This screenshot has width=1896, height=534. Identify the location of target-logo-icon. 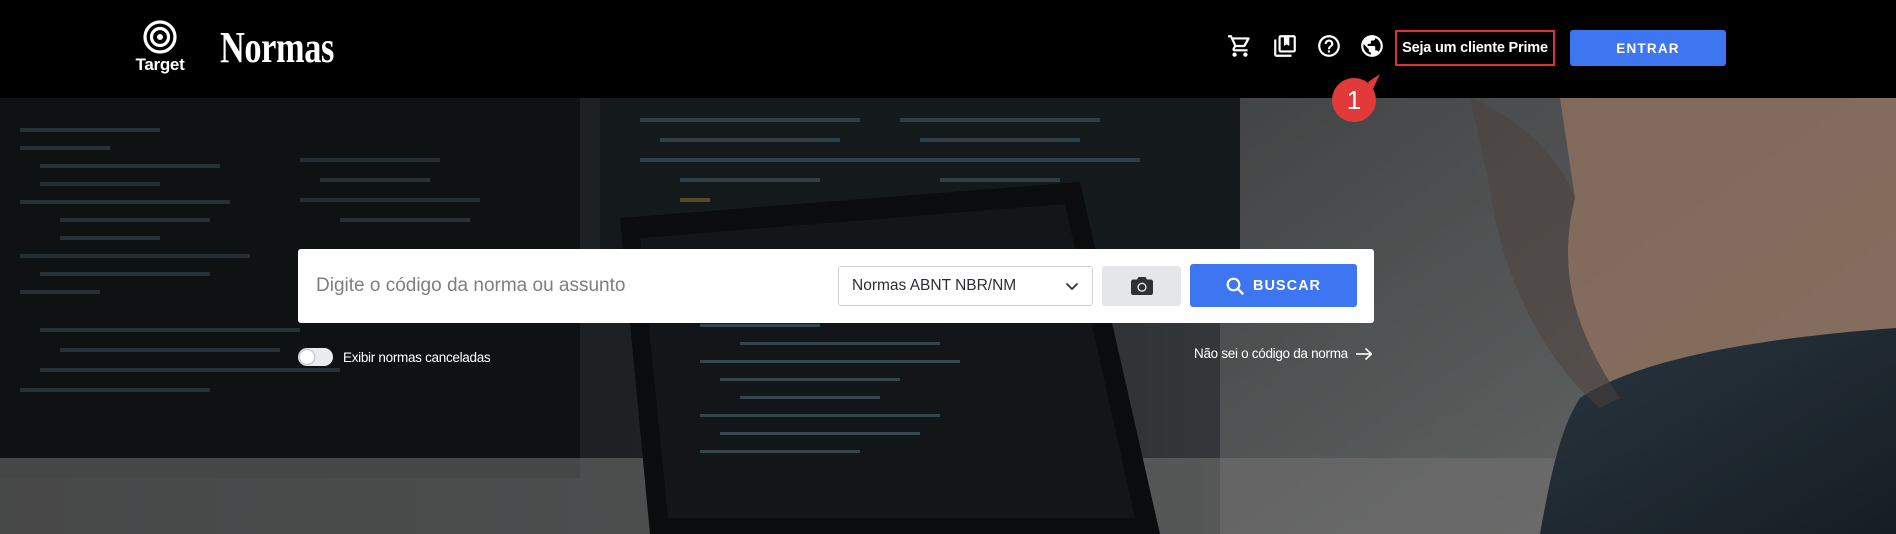
(160, 37).